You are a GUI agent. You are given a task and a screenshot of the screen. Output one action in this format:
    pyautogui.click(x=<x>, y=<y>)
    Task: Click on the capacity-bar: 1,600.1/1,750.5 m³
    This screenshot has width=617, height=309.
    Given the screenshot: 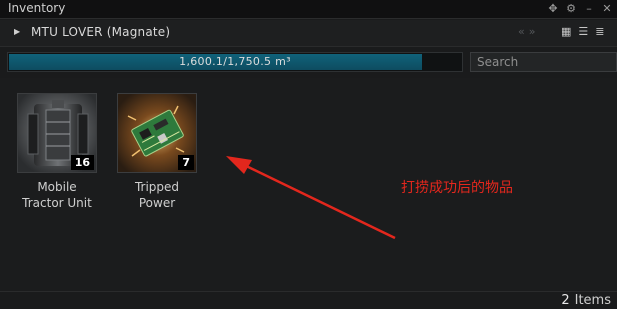 What is the action you would take?
    pyautogui.click(x=235, y=62)
    